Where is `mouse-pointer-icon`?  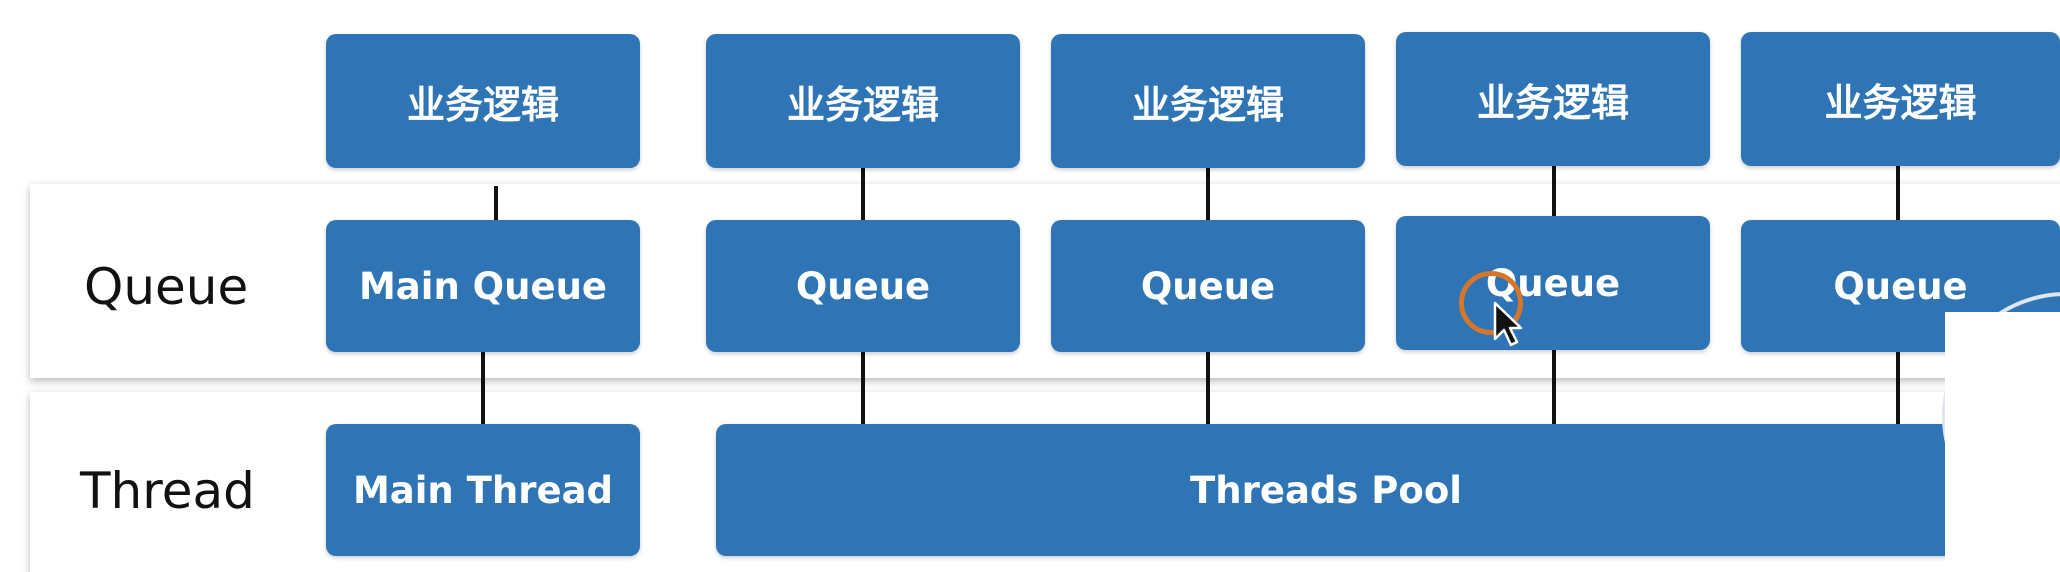 mouse-pointer-icon is located at coordinates (1508, 324).